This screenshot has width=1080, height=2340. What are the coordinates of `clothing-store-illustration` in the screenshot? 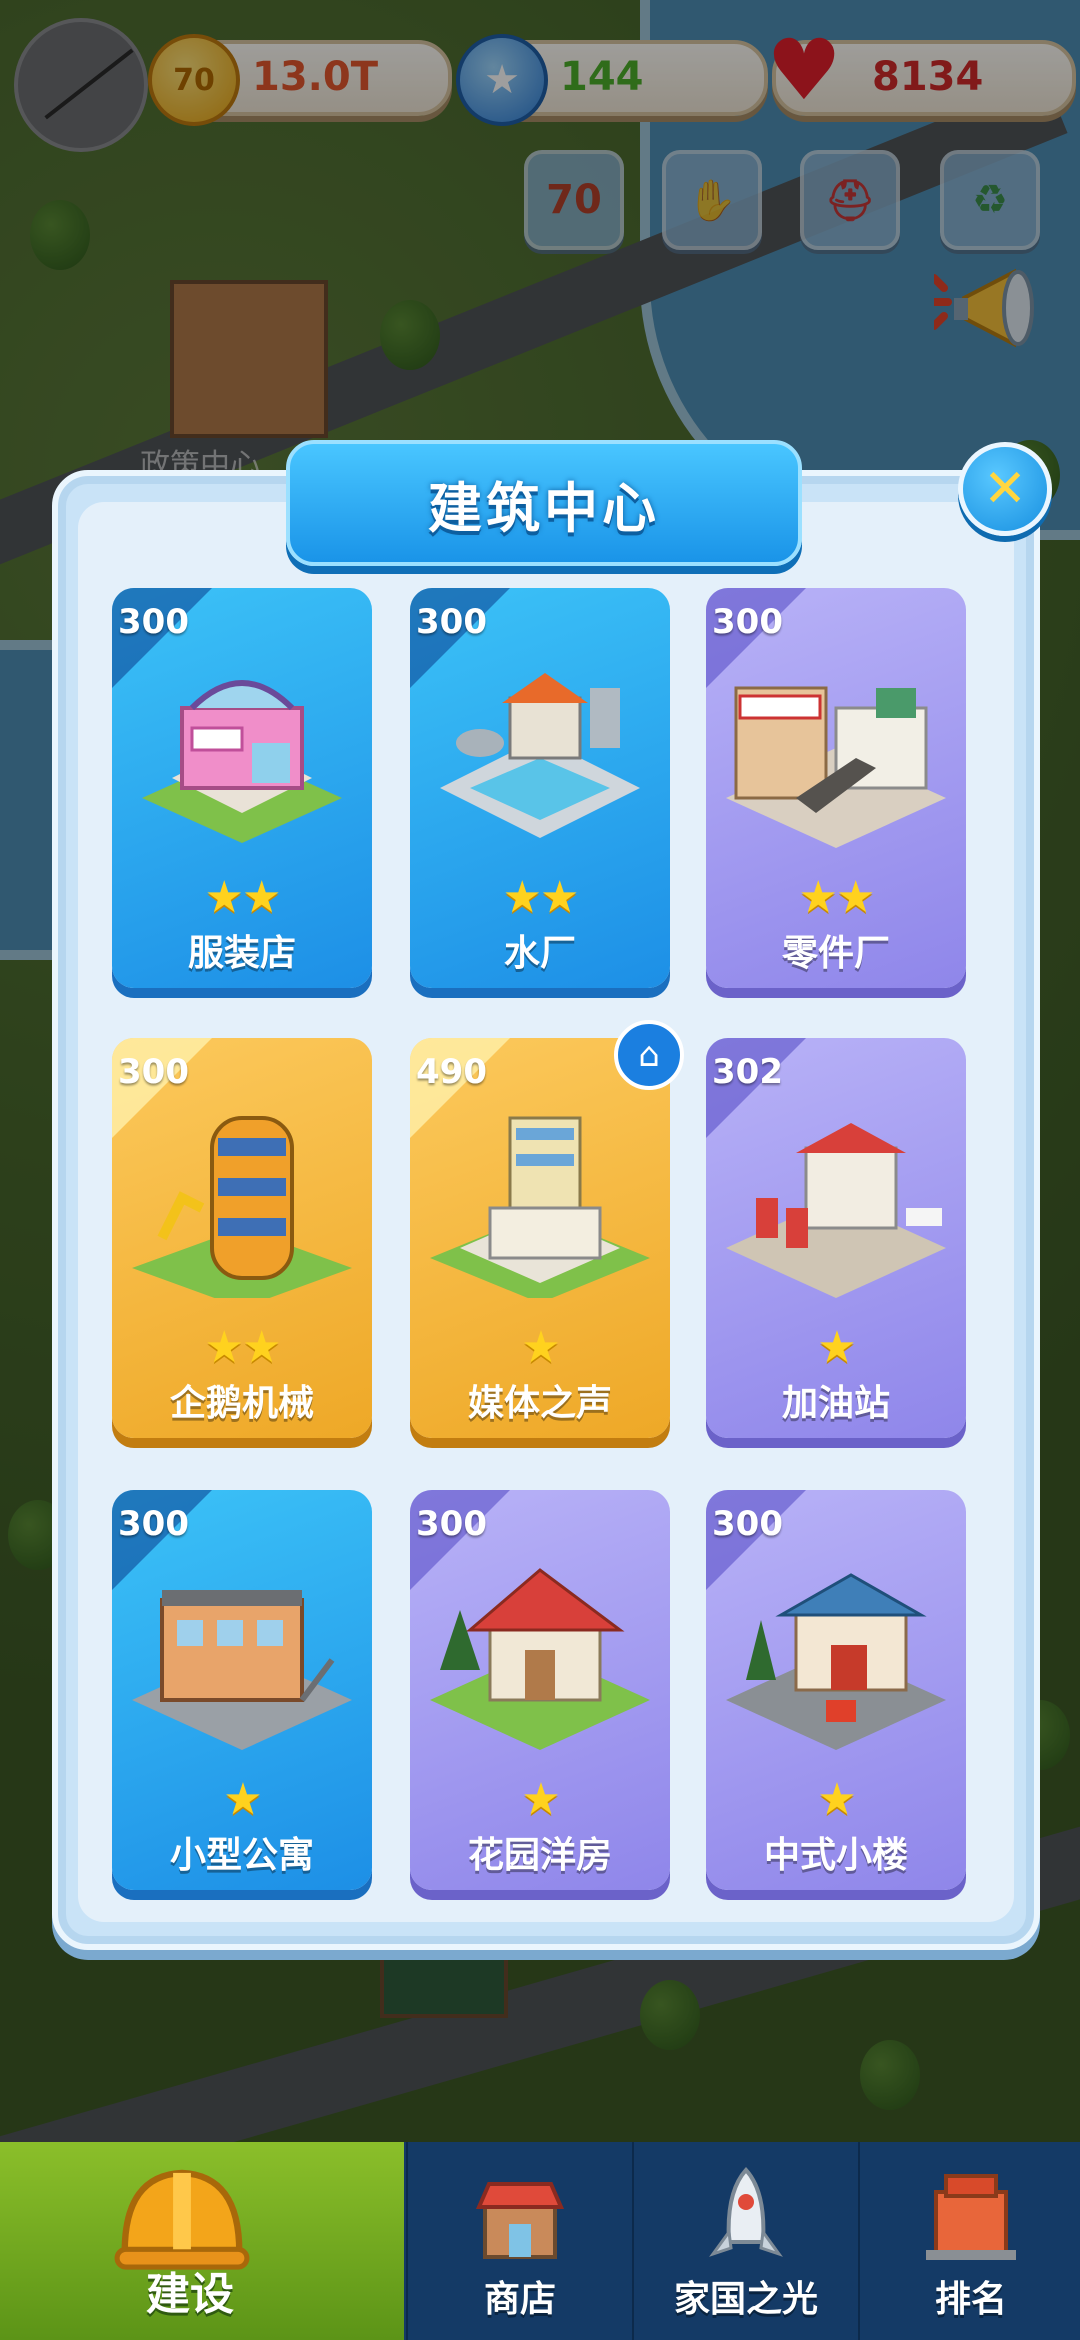 It's located at (242, 761).